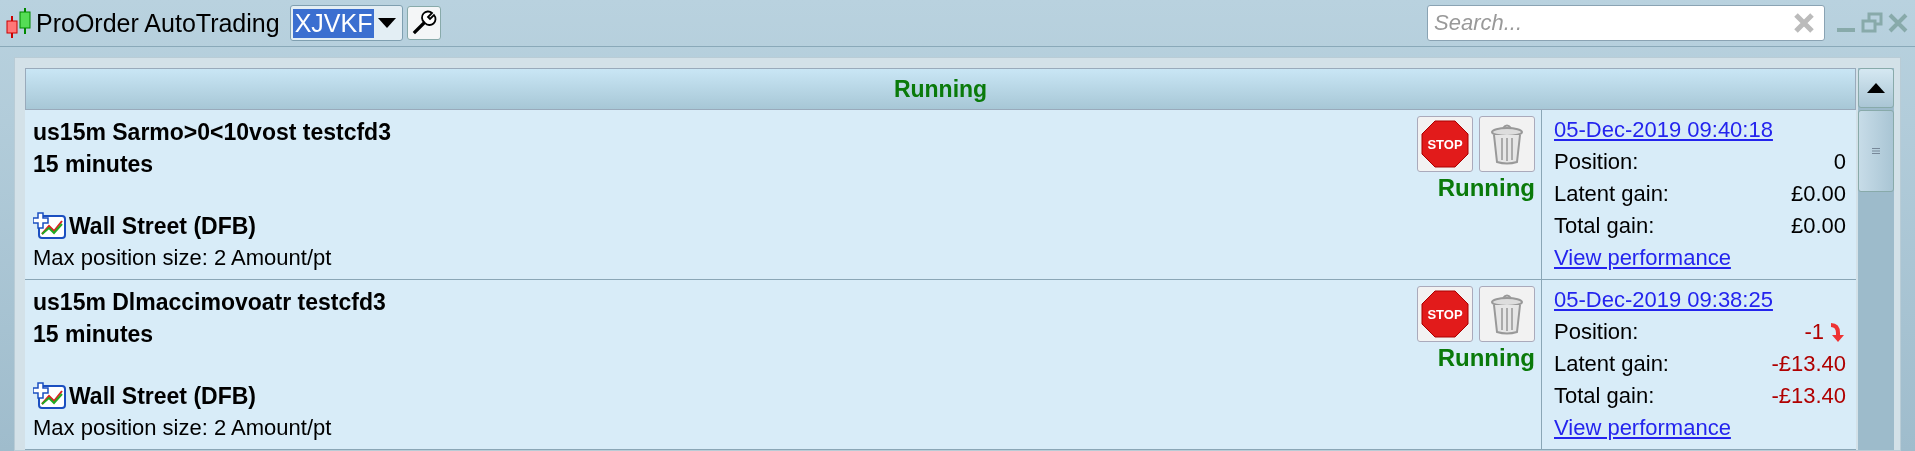 The width and height of the screenshot is (1915, 451). I want to click on restore-icon, so click(1872, 23).